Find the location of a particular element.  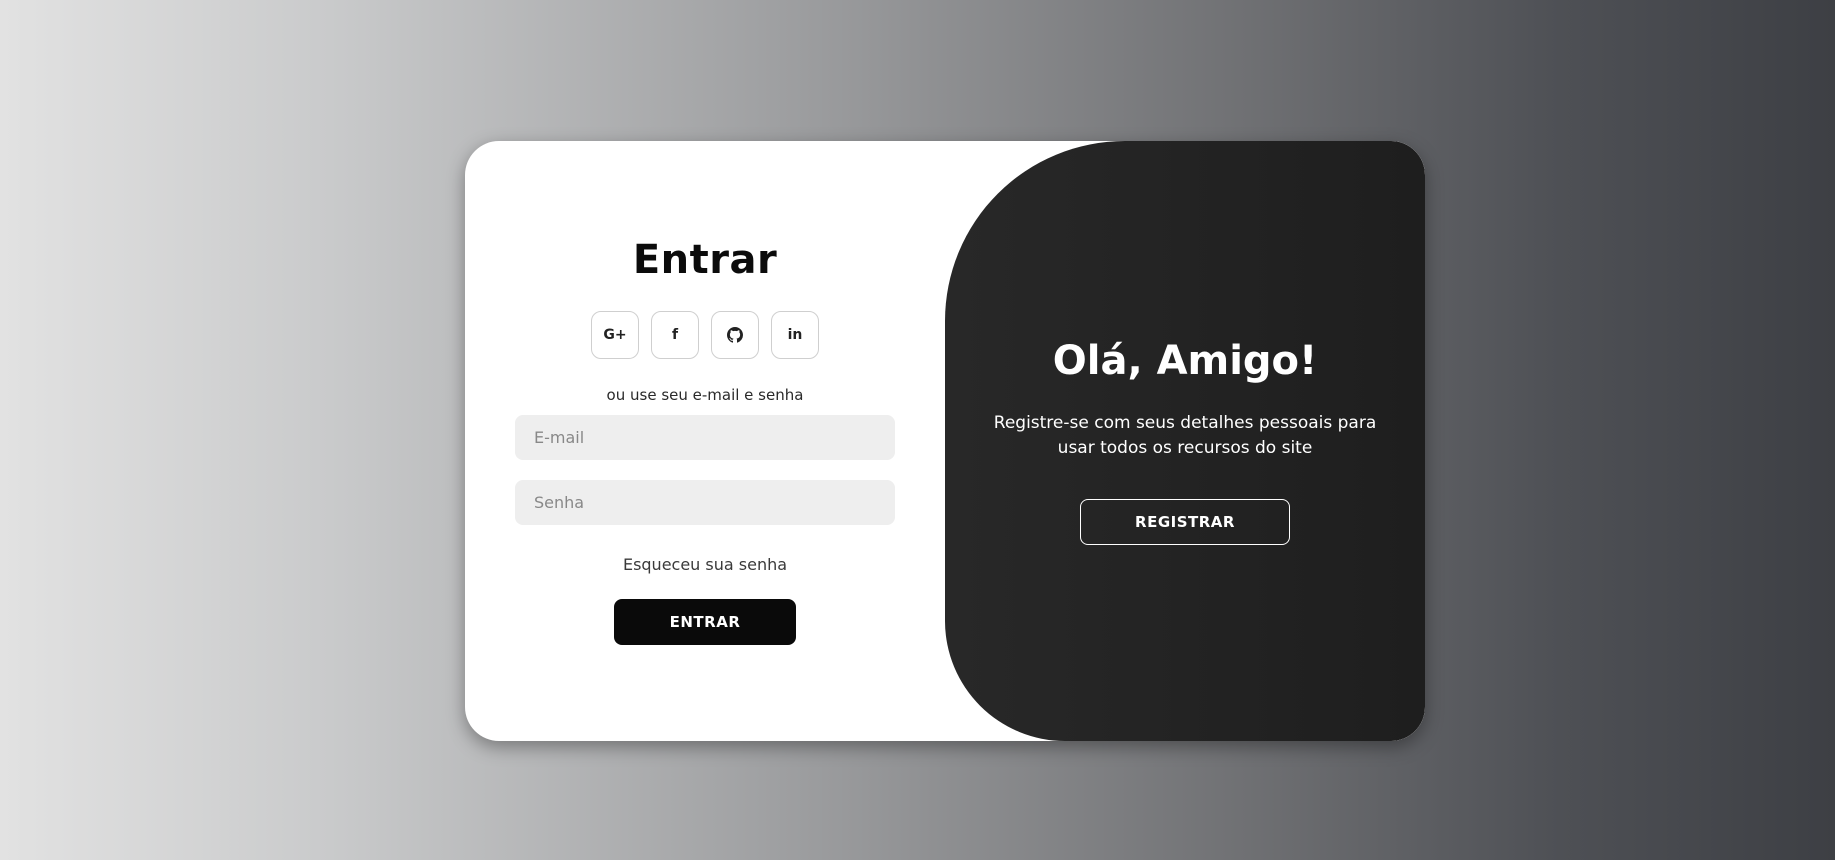

github-icon is located at coordinates (735, 335).